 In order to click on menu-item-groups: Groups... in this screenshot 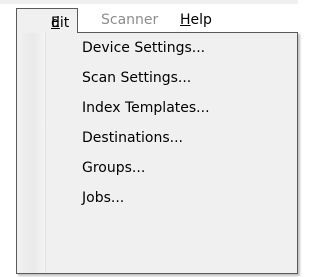, I will do `click(157, 168)`.